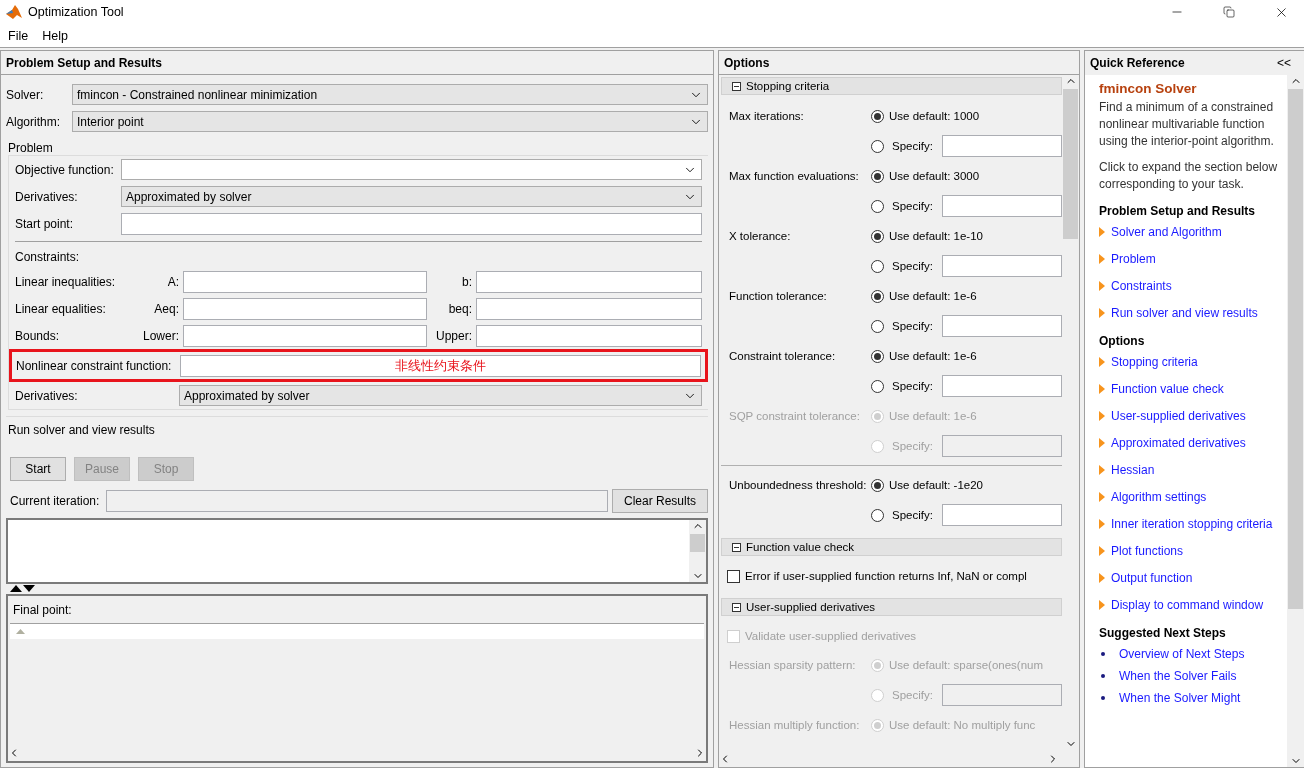 Image resolution: width=1304 pixels, height=768 pixels. What do you see at coordinates (798, 485) in the screenshot?
I see `option-label: Unboundedness threshold:` at bounding box center [798, 485].